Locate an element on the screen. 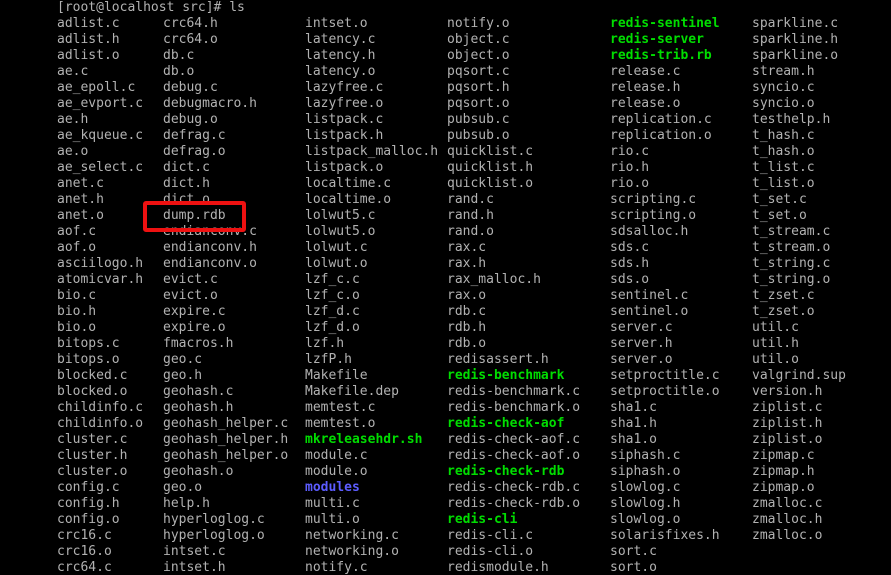 Image resolution: width=891 pixels, height=575 pixels. ls-entry: Makefile is located at coordinates (336, 375).